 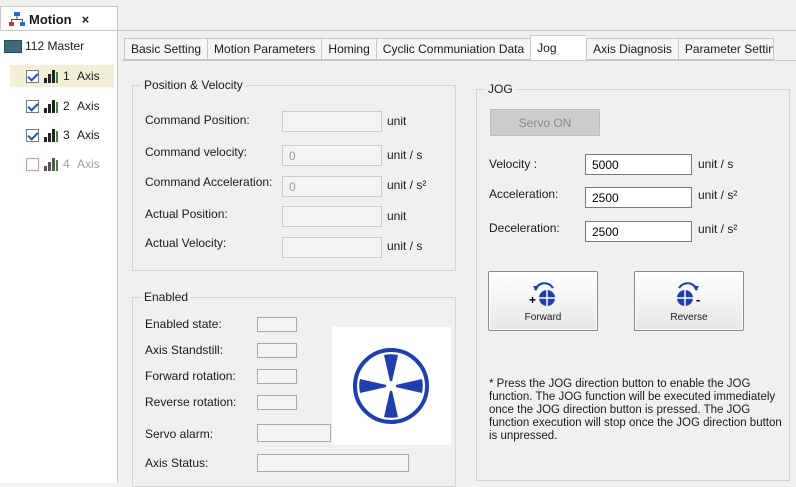 What do you see at coordinates (405, 155) in the screenshot?
I see `command-velocity-unit: unit / s` at bounding box center [405, 155].